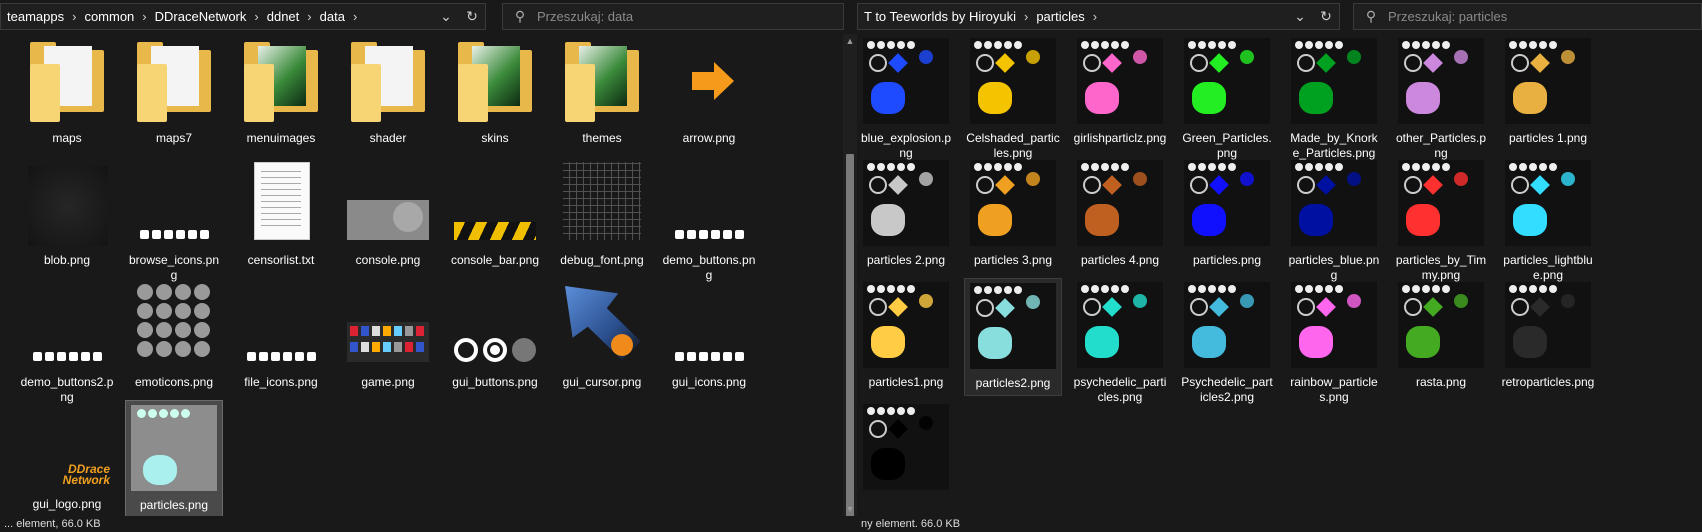 This screenshot has width=1702, height=532. What do you see at coordinates (67, 341) in the screenshot?
I see `left-file-item: demo_buttons2.png` at bounding box center [67, 341].